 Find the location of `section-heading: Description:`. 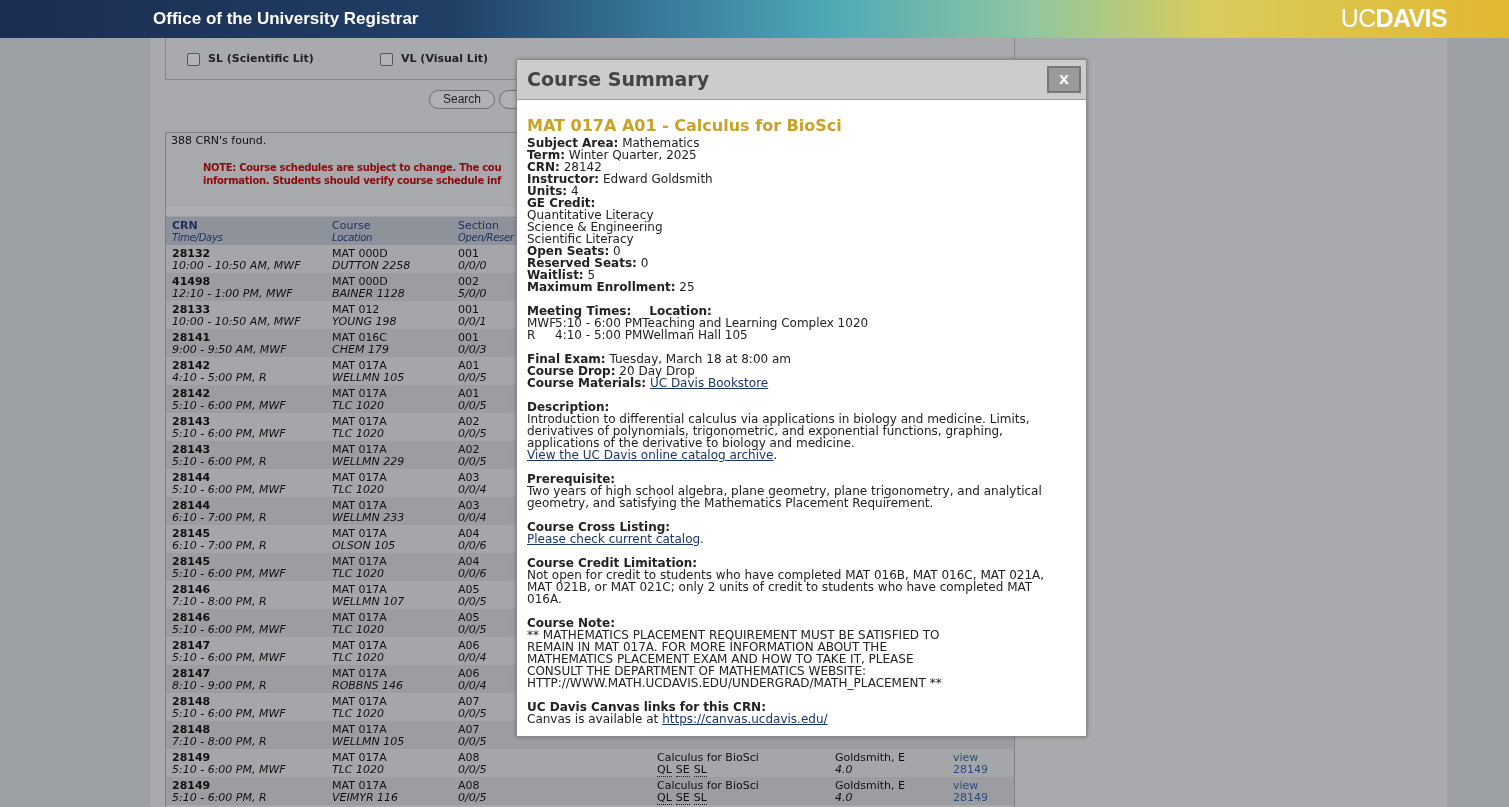

section-heading: Description: is located at coordinates (569, 407).